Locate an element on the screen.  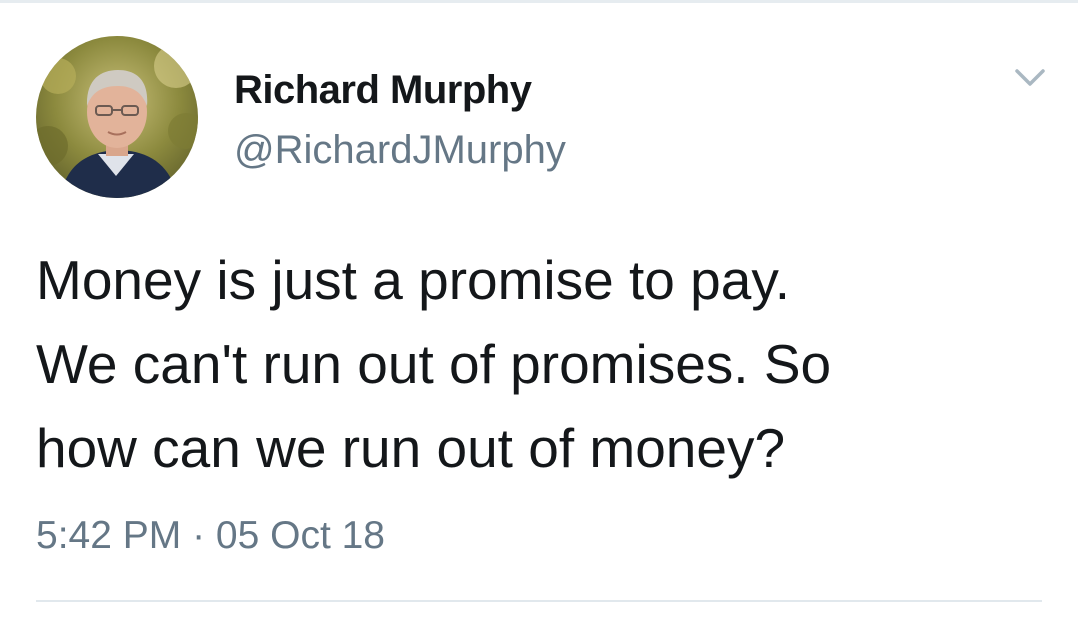
chevron-down-icon is located at coordinates (1030, 77).